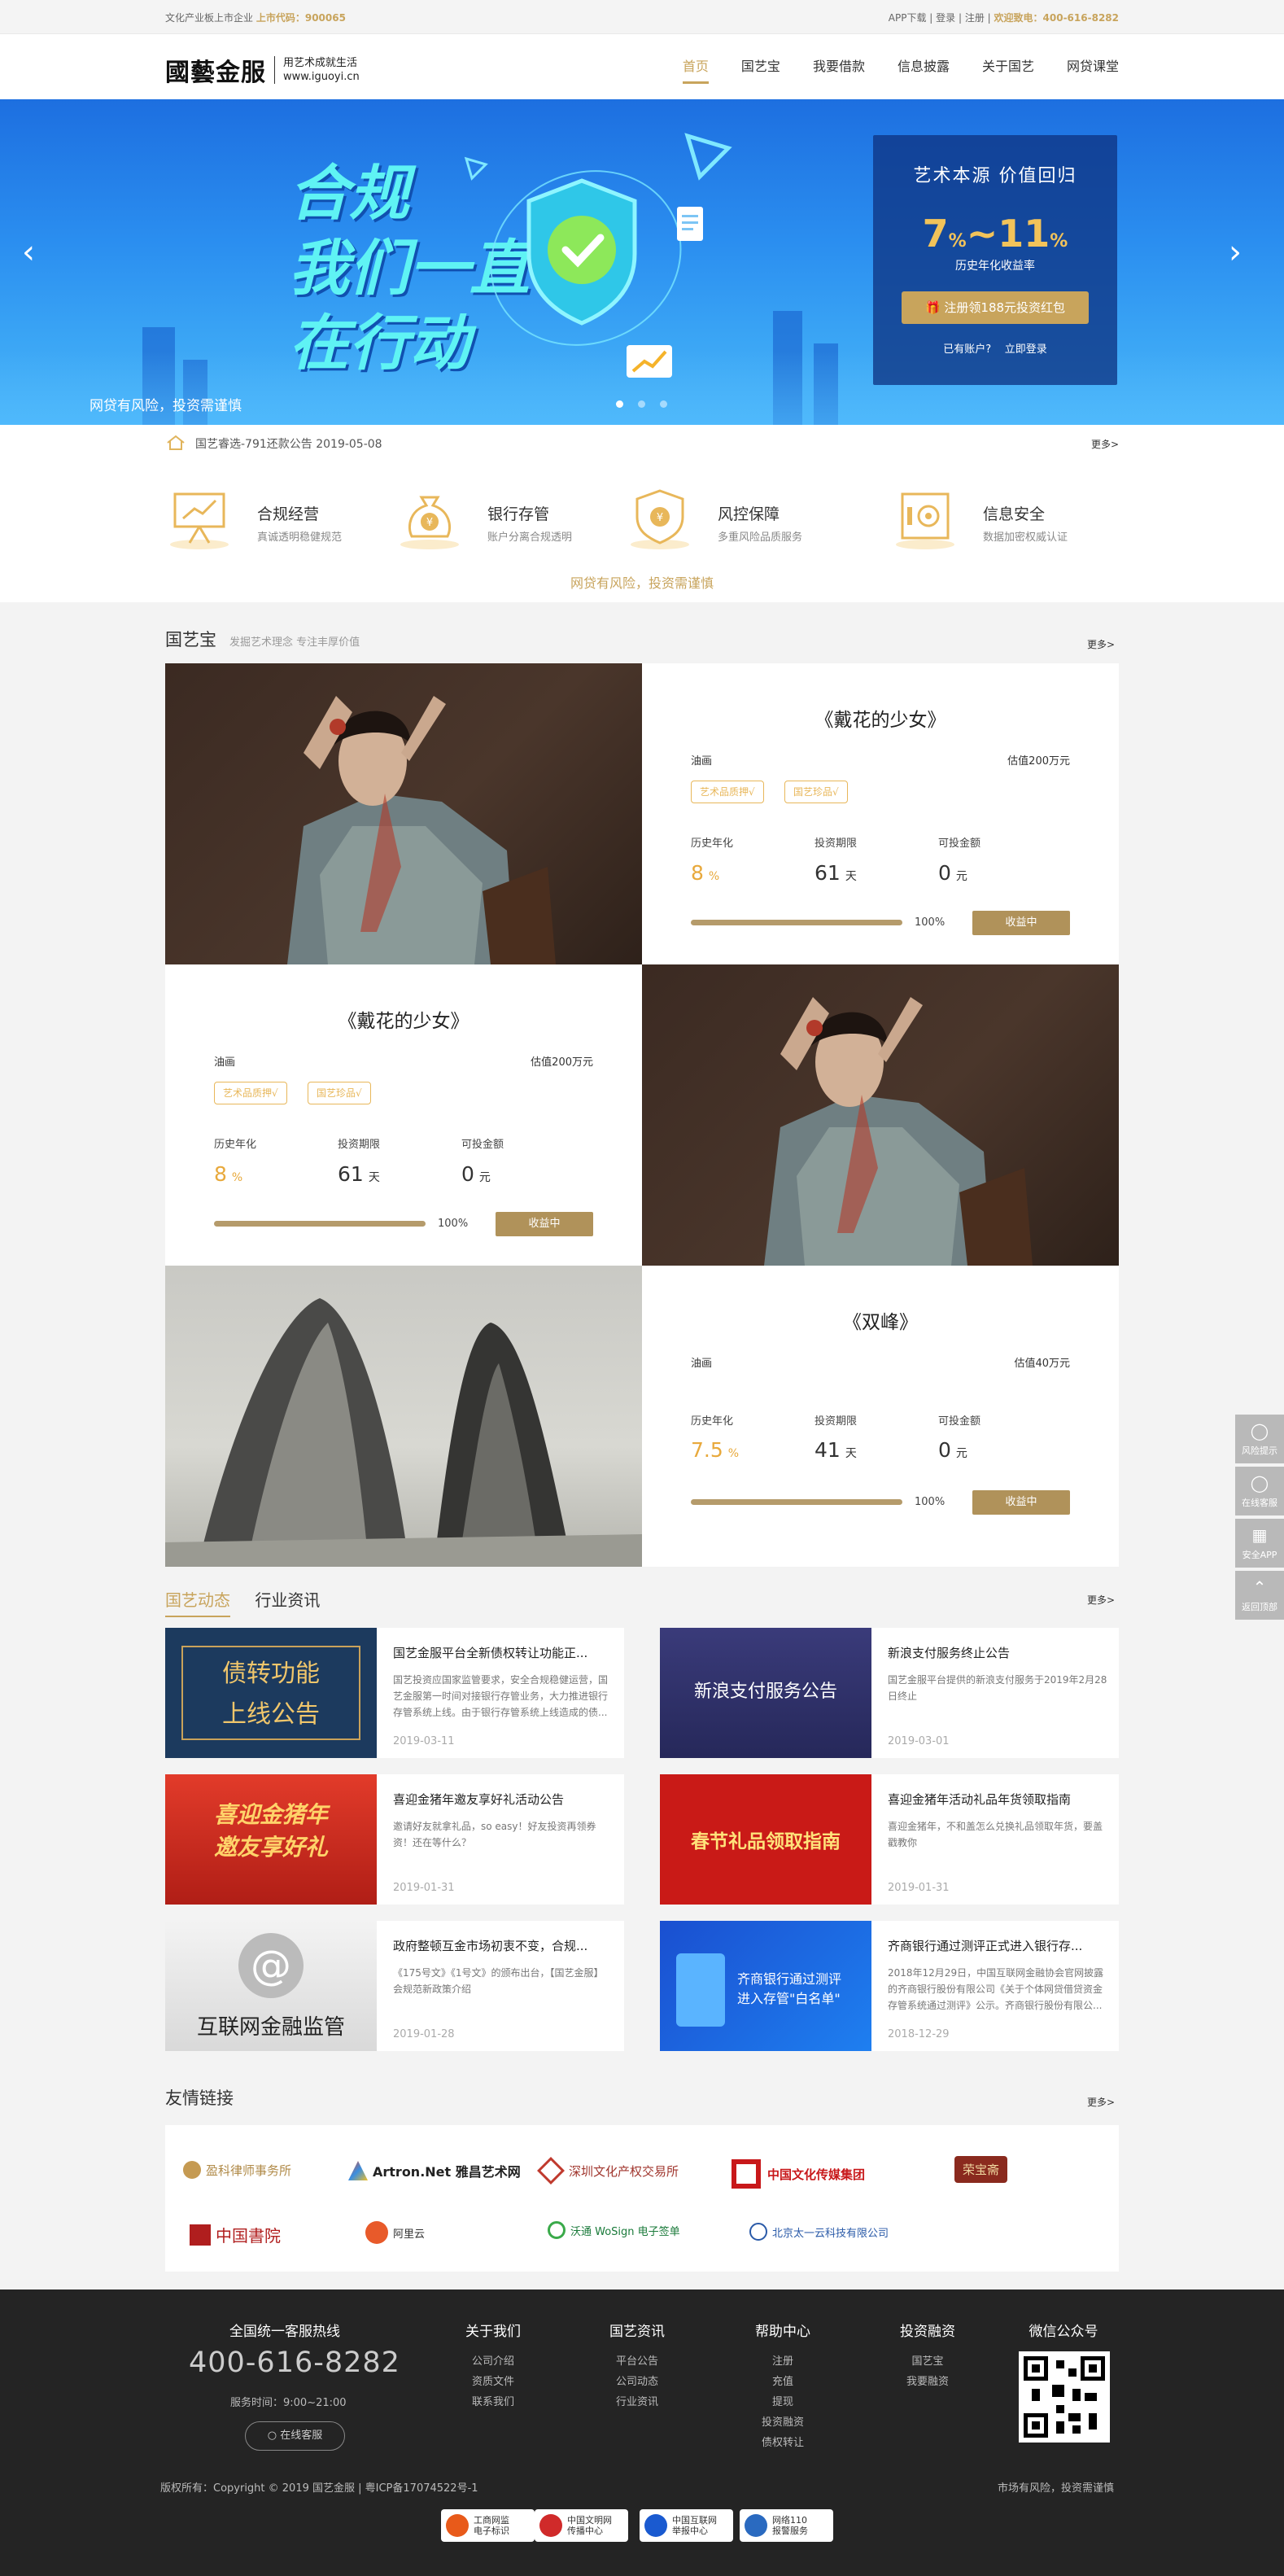  Describe the element at coordinates (1259, 1491) in the screenshot. I see `side-online-service: ◯ 在线客服` at that location.